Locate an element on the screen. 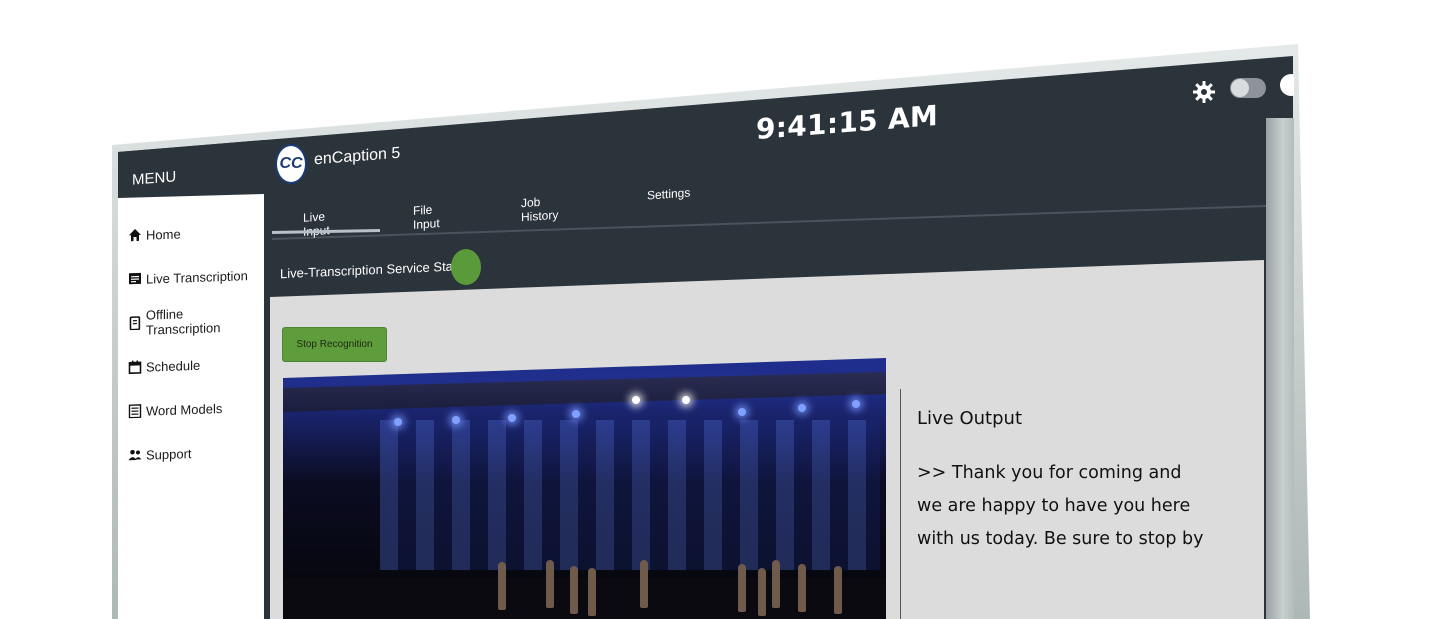 The width and height of the screenshot is (1432, 619). sidebar-item-label: Offline Transcription is located at coordinates (183, 322).